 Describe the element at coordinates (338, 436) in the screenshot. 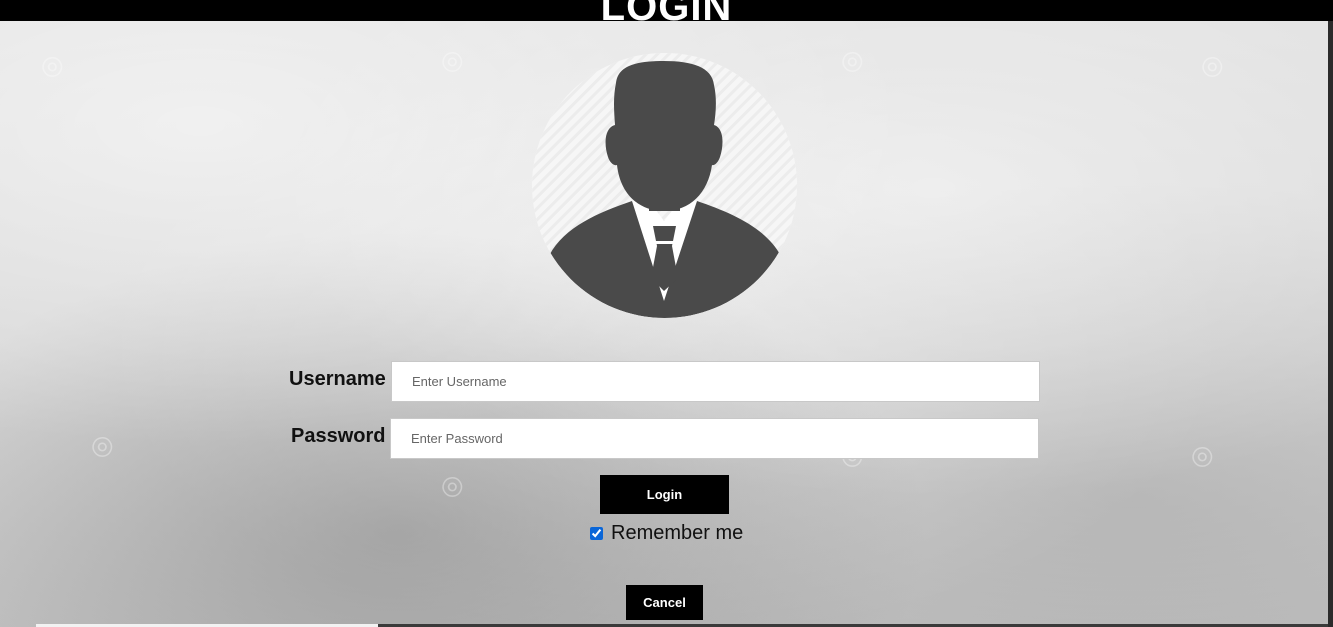

I see `password-label: Password` at that location.